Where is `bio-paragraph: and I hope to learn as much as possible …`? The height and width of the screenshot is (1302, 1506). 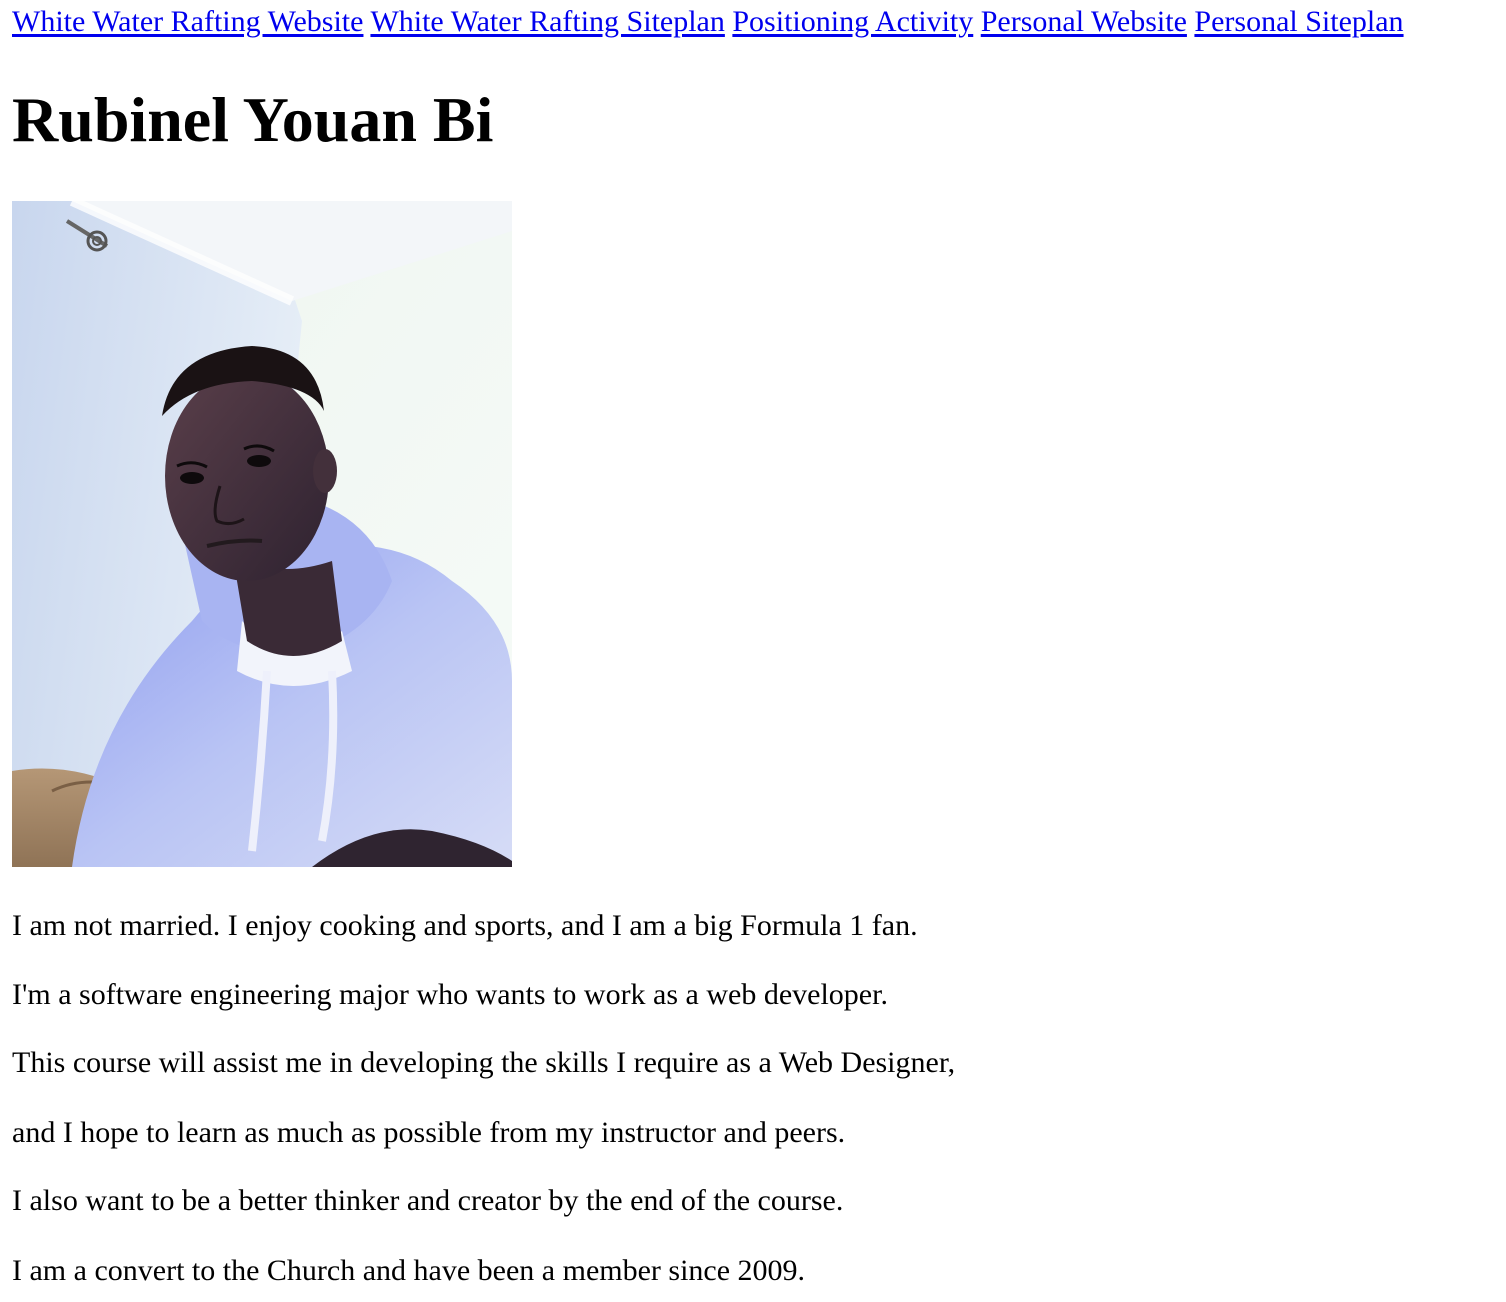 bio-paragraph: and I hope to learn as much as possible … is located at coordinates (429, 1132).